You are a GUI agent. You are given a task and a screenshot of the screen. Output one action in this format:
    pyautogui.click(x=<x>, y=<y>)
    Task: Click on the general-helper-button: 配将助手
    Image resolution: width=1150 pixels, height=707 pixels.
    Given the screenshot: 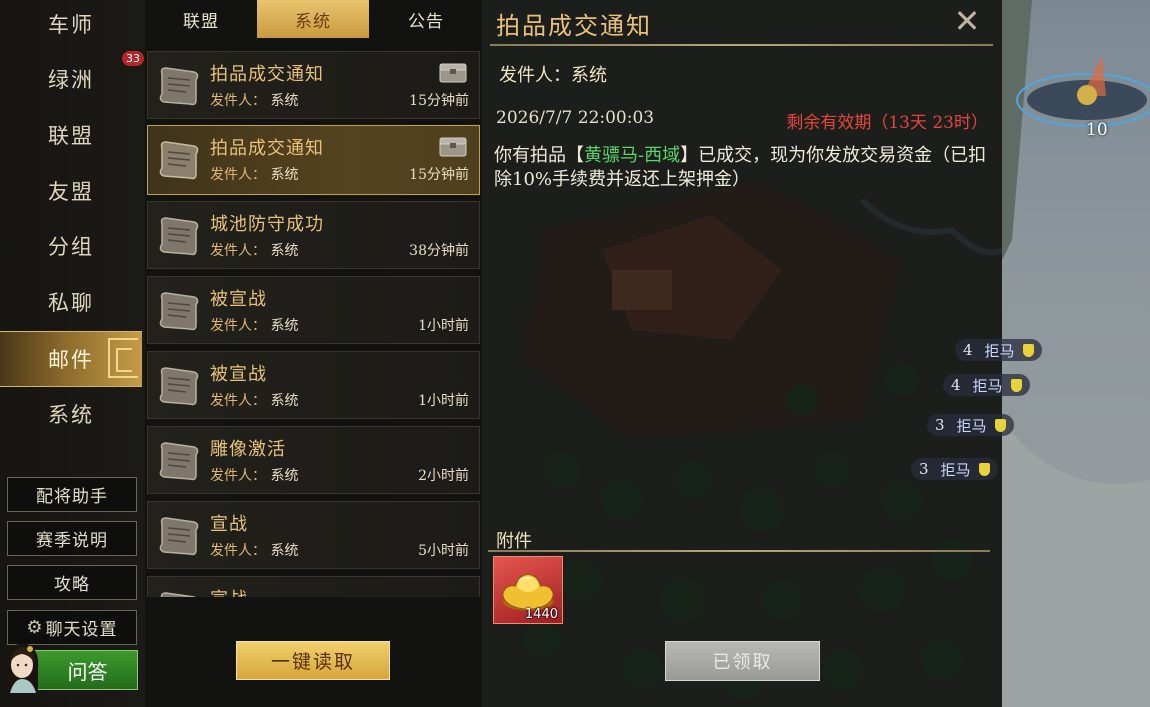 What is the action you would take?
    pyautogui.click(x=72, y=494)
    